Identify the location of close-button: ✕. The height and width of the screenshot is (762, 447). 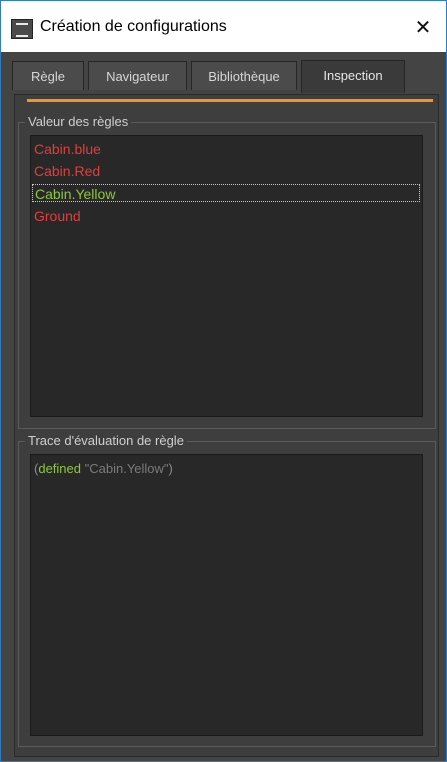
(423, 26).